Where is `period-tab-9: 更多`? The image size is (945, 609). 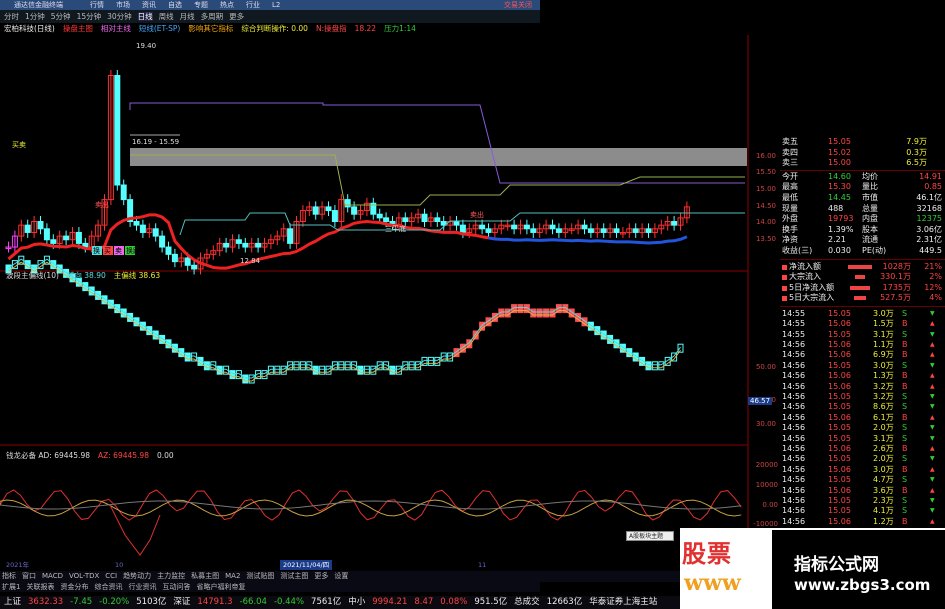 period-tab-9: 更多 is located at coordinates (236, 16).